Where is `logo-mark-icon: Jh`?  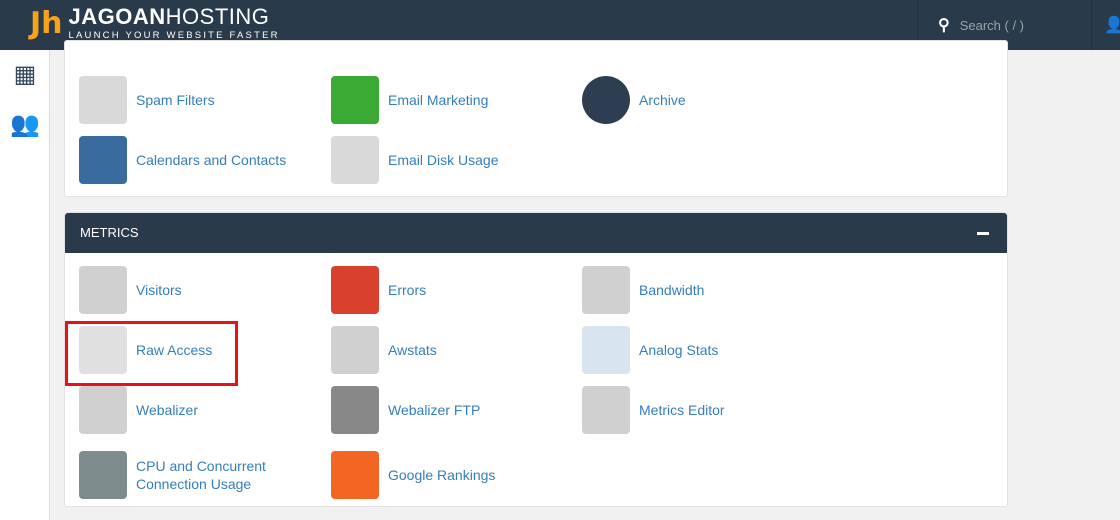 logo-mark-icon: Jh is located at coordinates (46, 23).